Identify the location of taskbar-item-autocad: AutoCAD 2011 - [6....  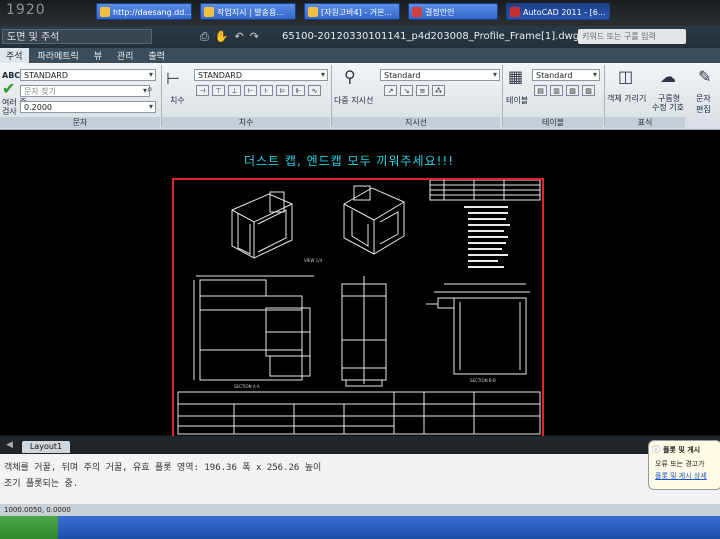
(558, 11).